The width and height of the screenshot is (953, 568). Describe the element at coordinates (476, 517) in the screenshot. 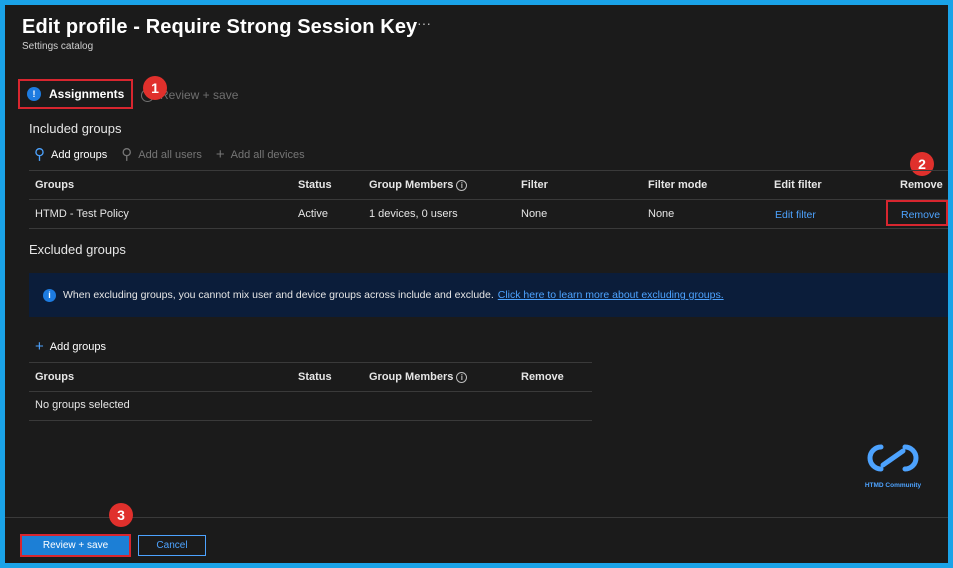

I see `footer-divider` at that location.